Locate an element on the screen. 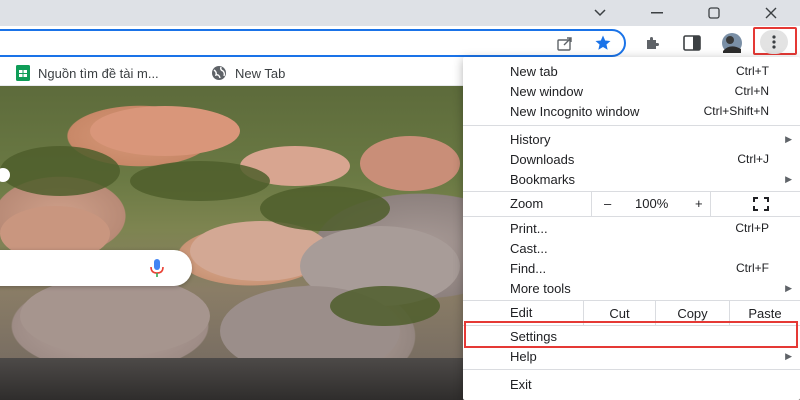  close-icon is located at coordinates (771, 13).